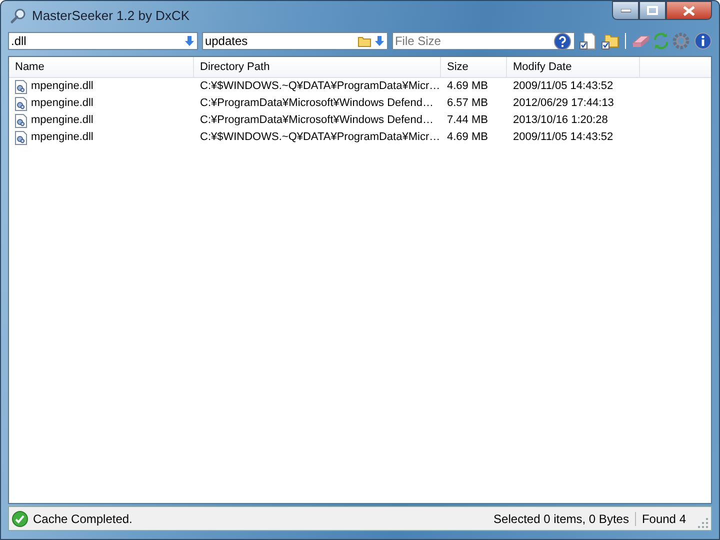 The height and width of the screenshot is (540, 720). I want to click on info-icon, so click(703, 41).